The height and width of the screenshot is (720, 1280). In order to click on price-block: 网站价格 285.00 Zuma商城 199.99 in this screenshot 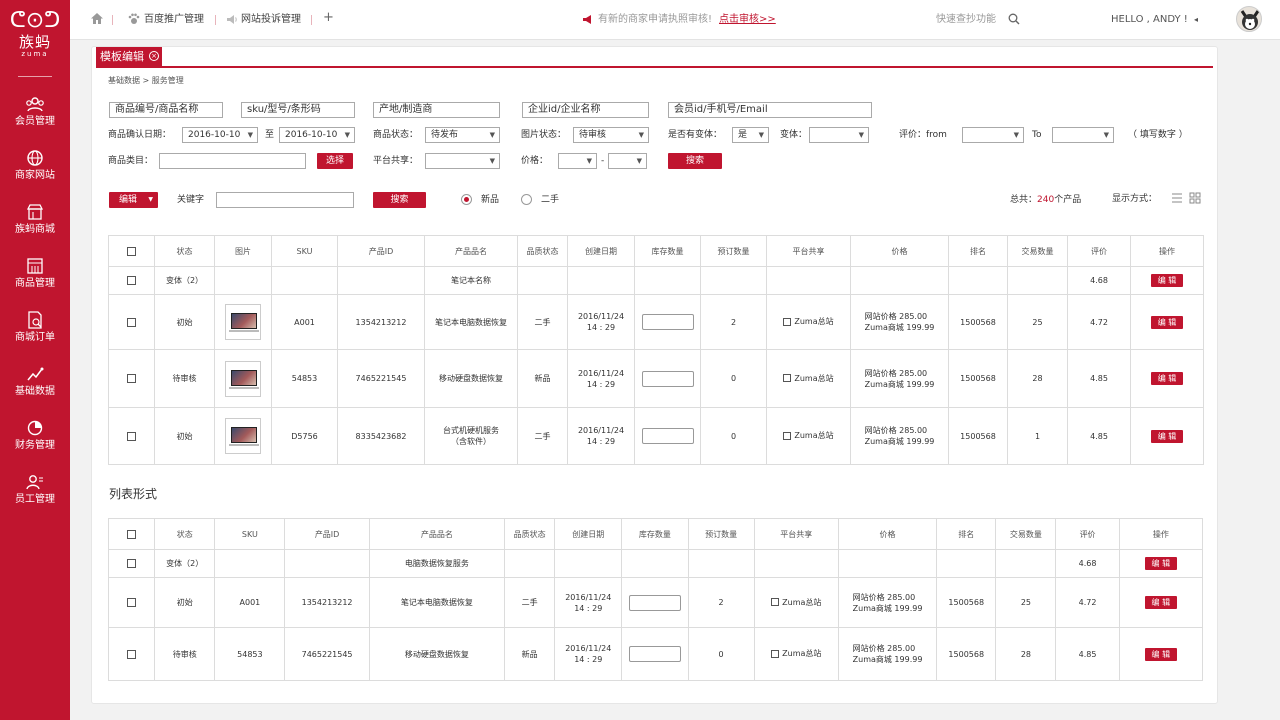, I will do `click(888, 603)`.